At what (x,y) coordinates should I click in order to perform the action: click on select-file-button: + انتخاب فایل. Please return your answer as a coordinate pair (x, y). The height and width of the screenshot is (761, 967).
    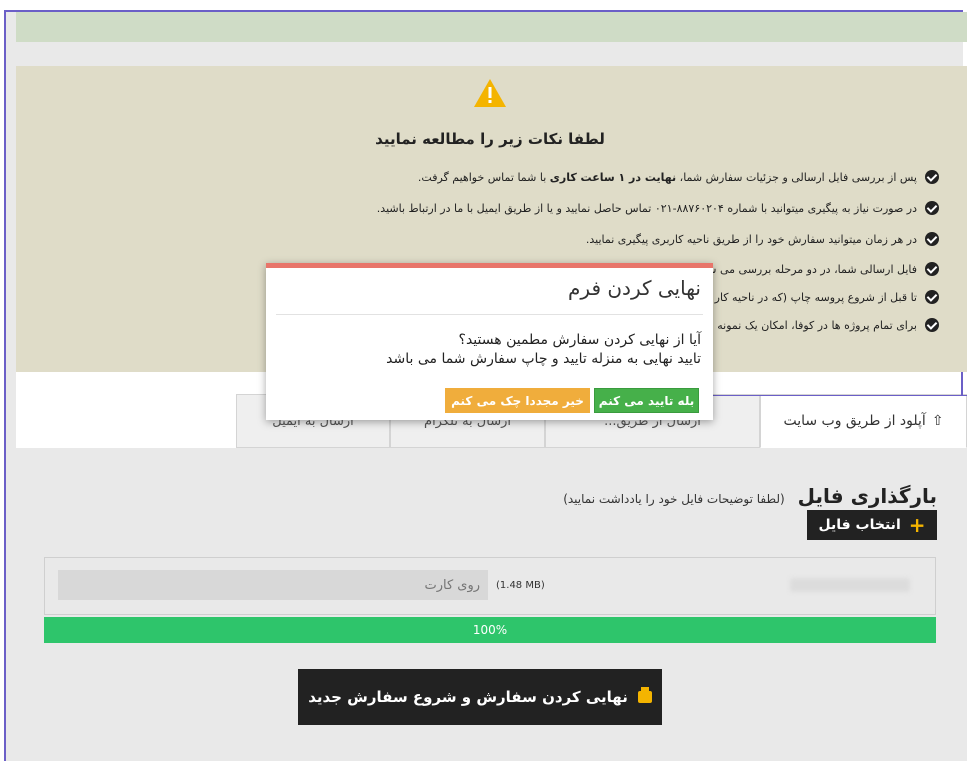
    Looking at the image, I should click on (872, 525).